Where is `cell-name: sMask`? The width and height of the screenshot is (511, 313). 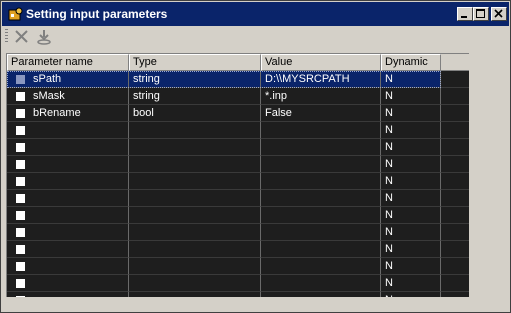
cell-name: sMask is located at coordinates (68, 96).